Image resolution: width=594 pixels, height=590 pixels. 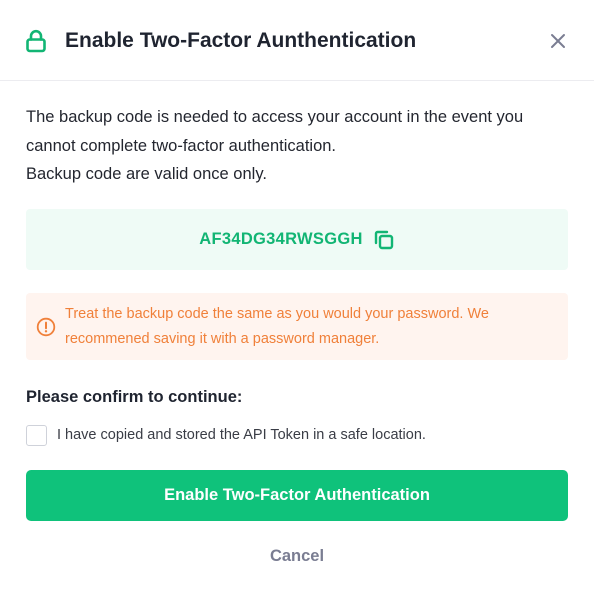 I want to click on validity-note: Backup code are valid once only., so click(x=146, y=174).